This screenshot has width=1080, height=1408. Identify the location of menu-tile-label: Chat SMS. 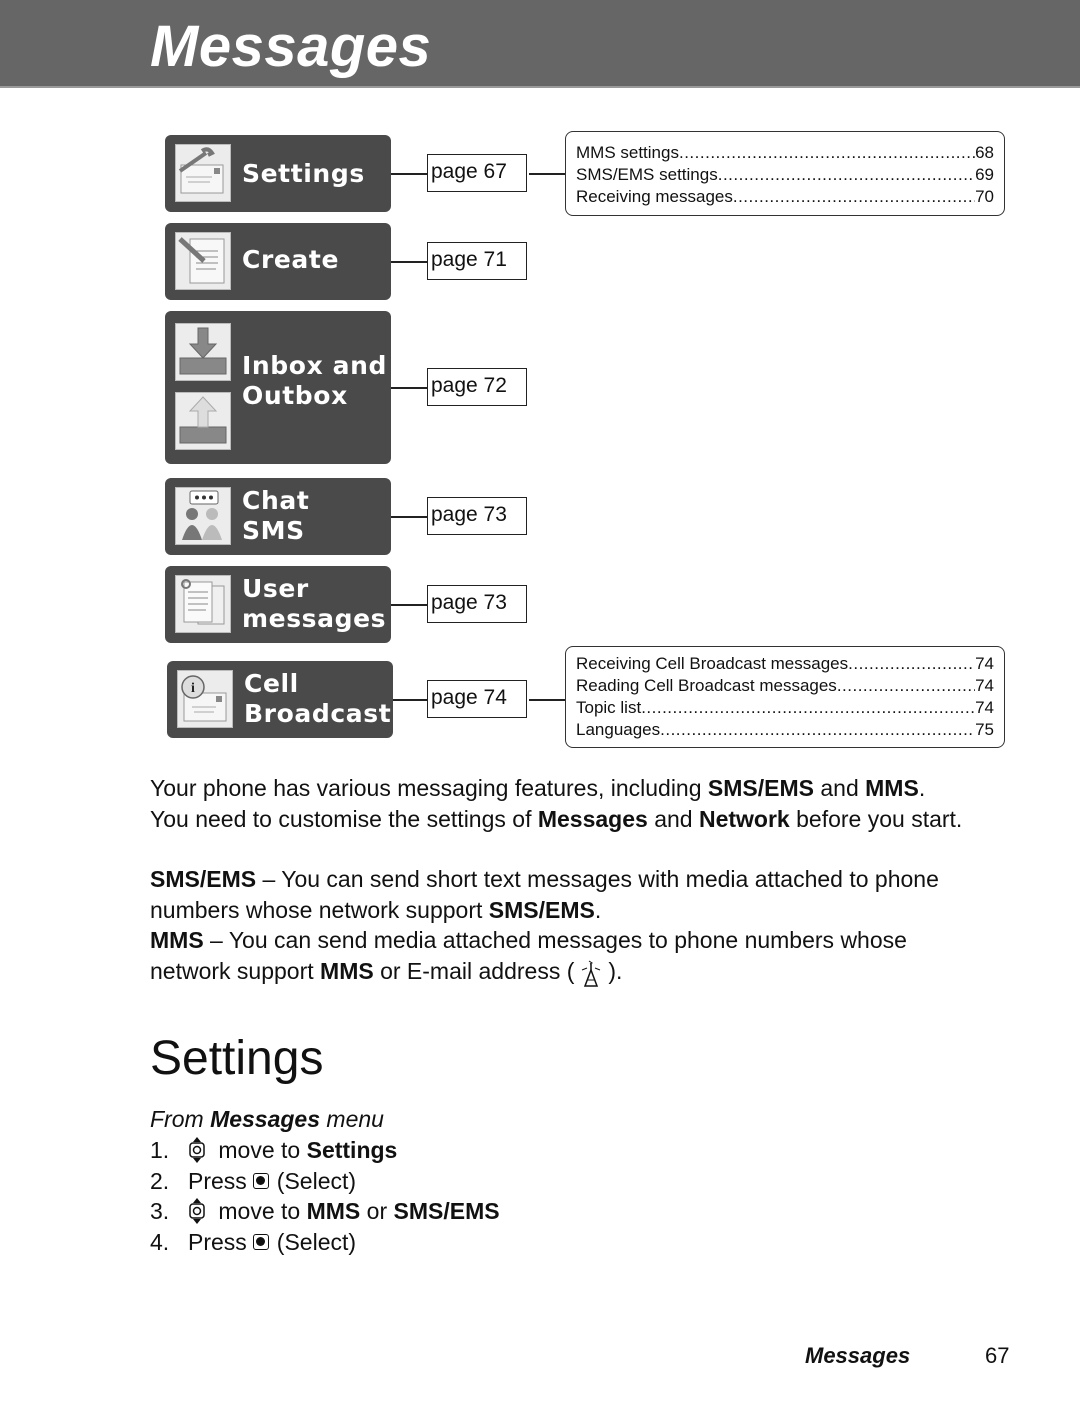
(276, 515).